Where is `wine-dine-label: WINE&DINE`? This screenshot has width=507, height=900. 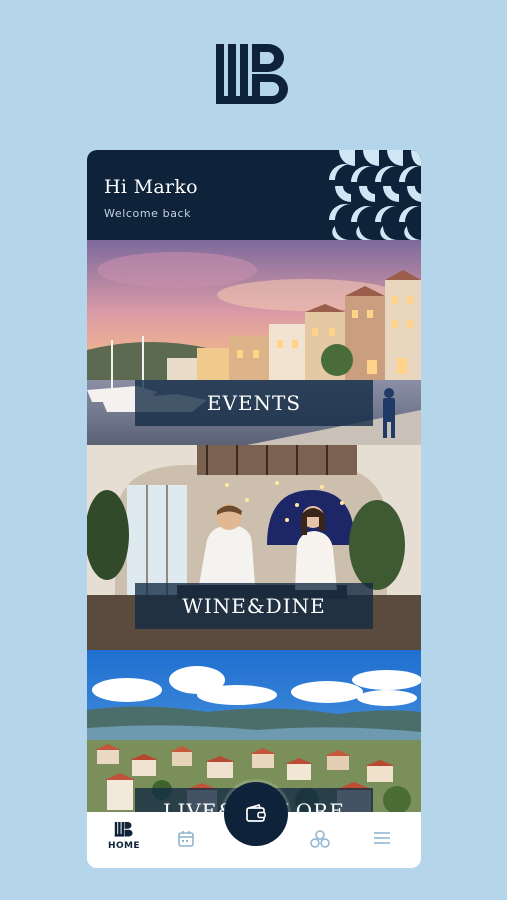
wine-dine-label: WINE&DINE is located at coordinates (254, 606).